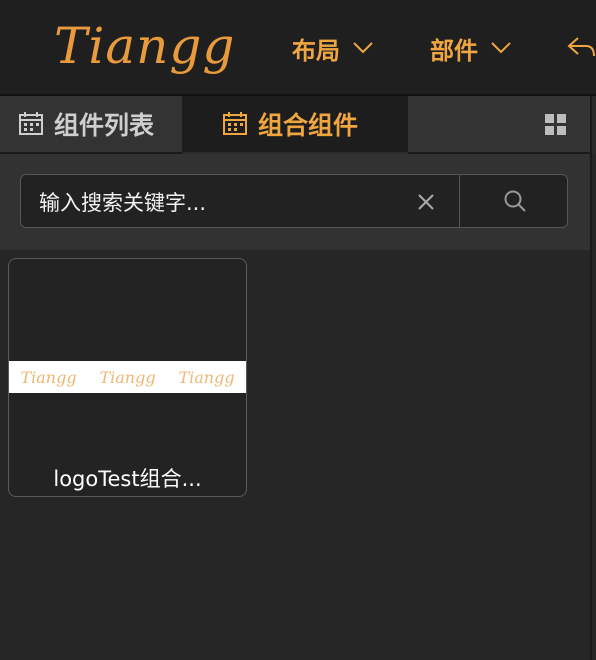 Image resolution: width=596 pixels, height=660 pixels. Describe the element at coordinates (426, 202) in the screenshot. I see `clear-icon` at that location.